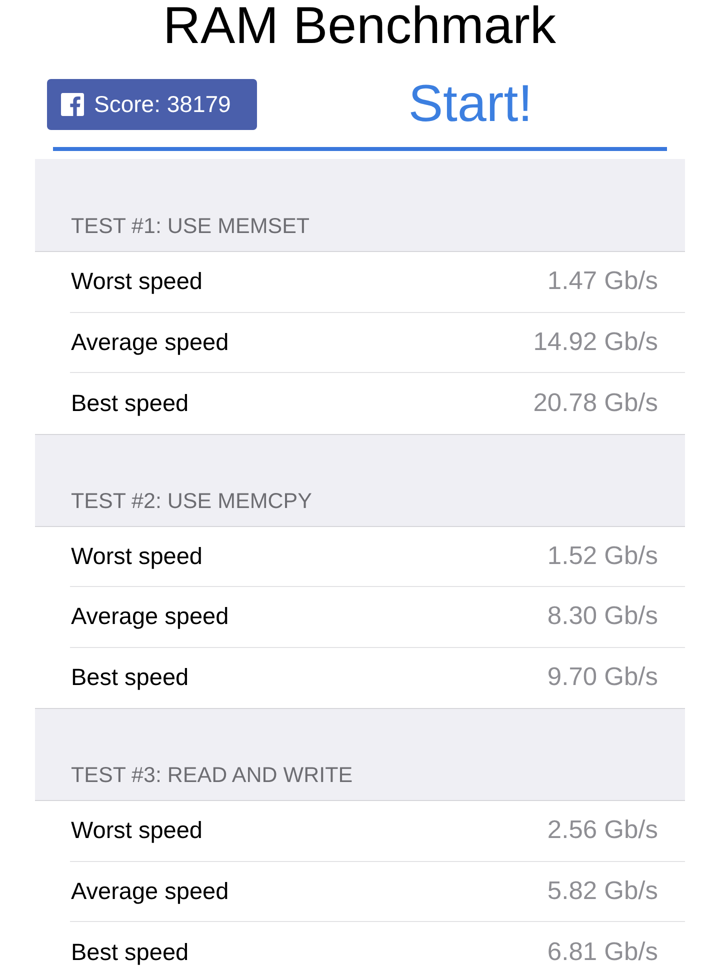  What do you see at coordinates (602, 677) in the screenshot?
I see `speed-value: 9.70 Gb/s` at bounding box center [602, 677].